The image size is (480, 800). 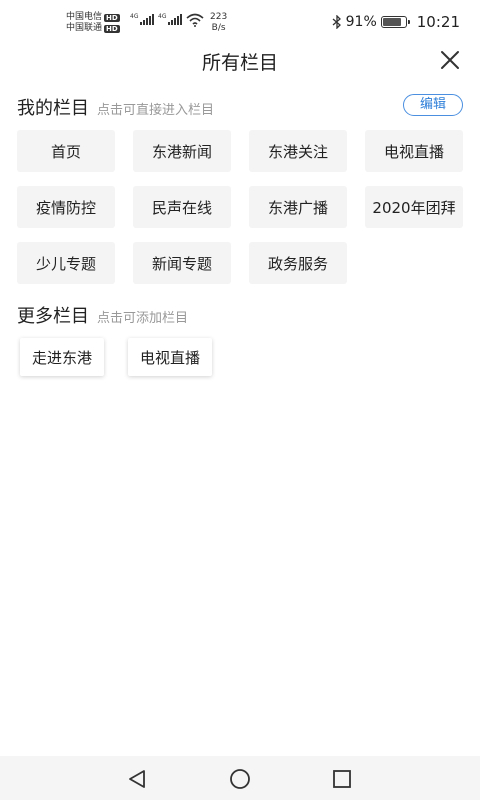 I want to click on column-chip: 政务服务, so click(x=298, y=263).